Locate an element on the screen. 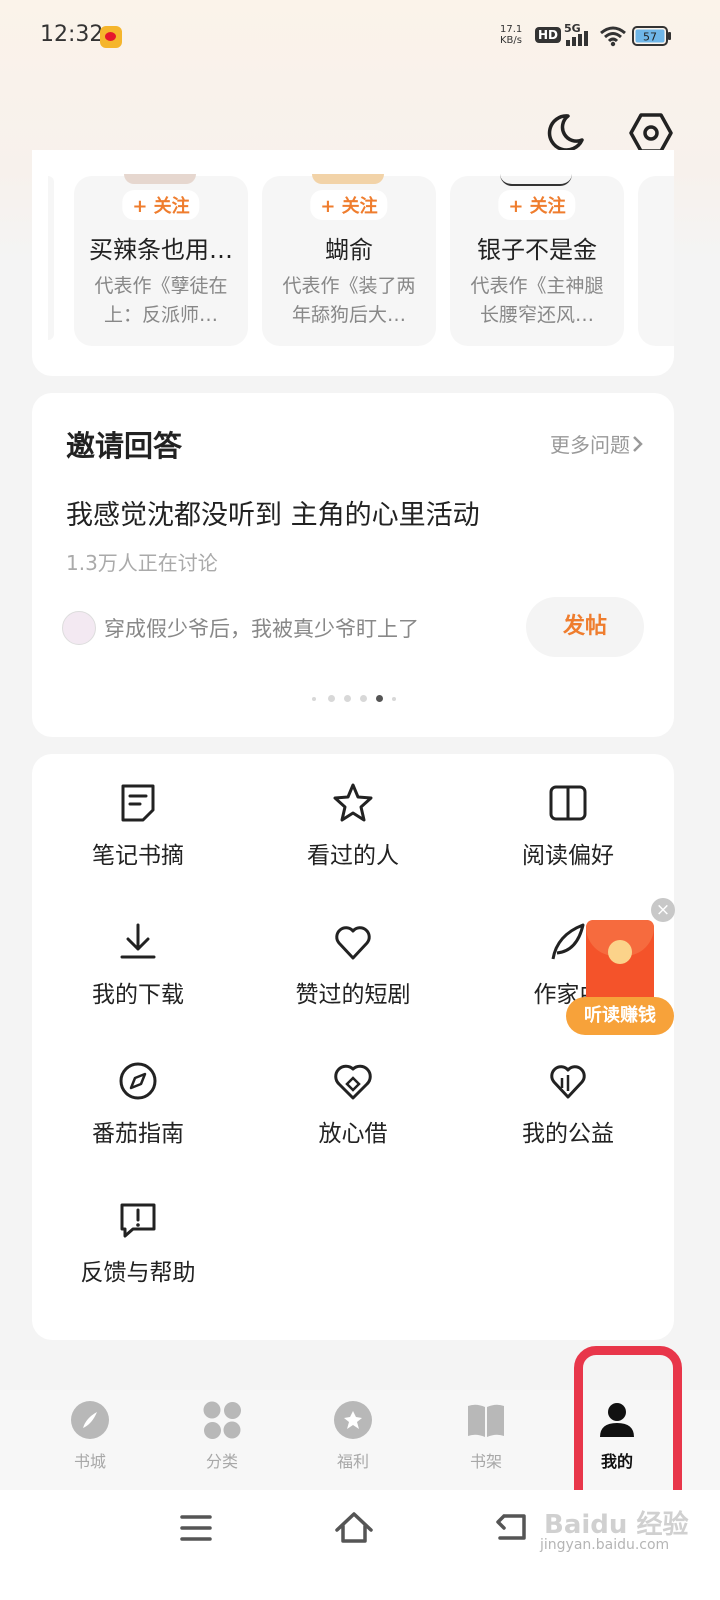  tab-rewards: 福利 is located at coordinates (353, 1436).